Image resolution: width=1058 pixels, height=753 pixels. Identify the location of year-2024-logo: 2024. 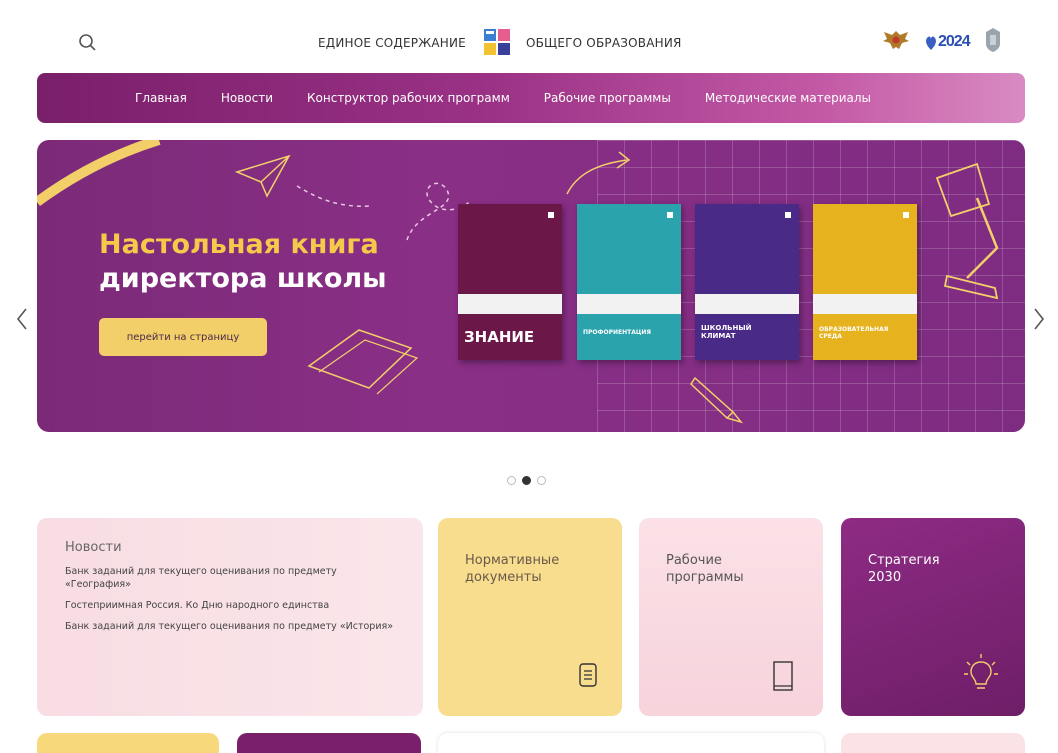
(947, 42).